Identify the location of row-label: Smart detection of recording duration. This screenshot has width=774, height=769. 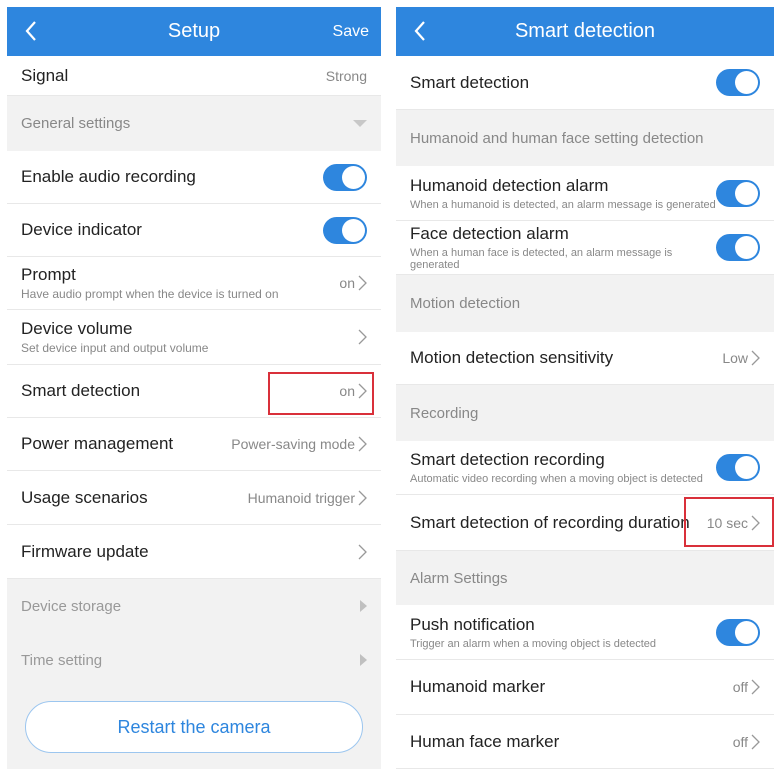
(550, 522).